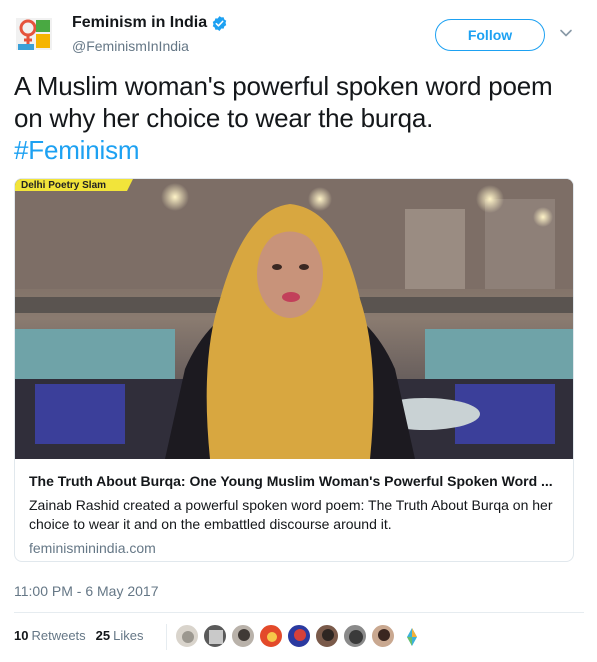 Image resolution: width=597 pixels, height=662 pixels. Describe the element at coordinates (294, 548) in the screenshot. I see `card-domain: feminisminindia.com` at that location.